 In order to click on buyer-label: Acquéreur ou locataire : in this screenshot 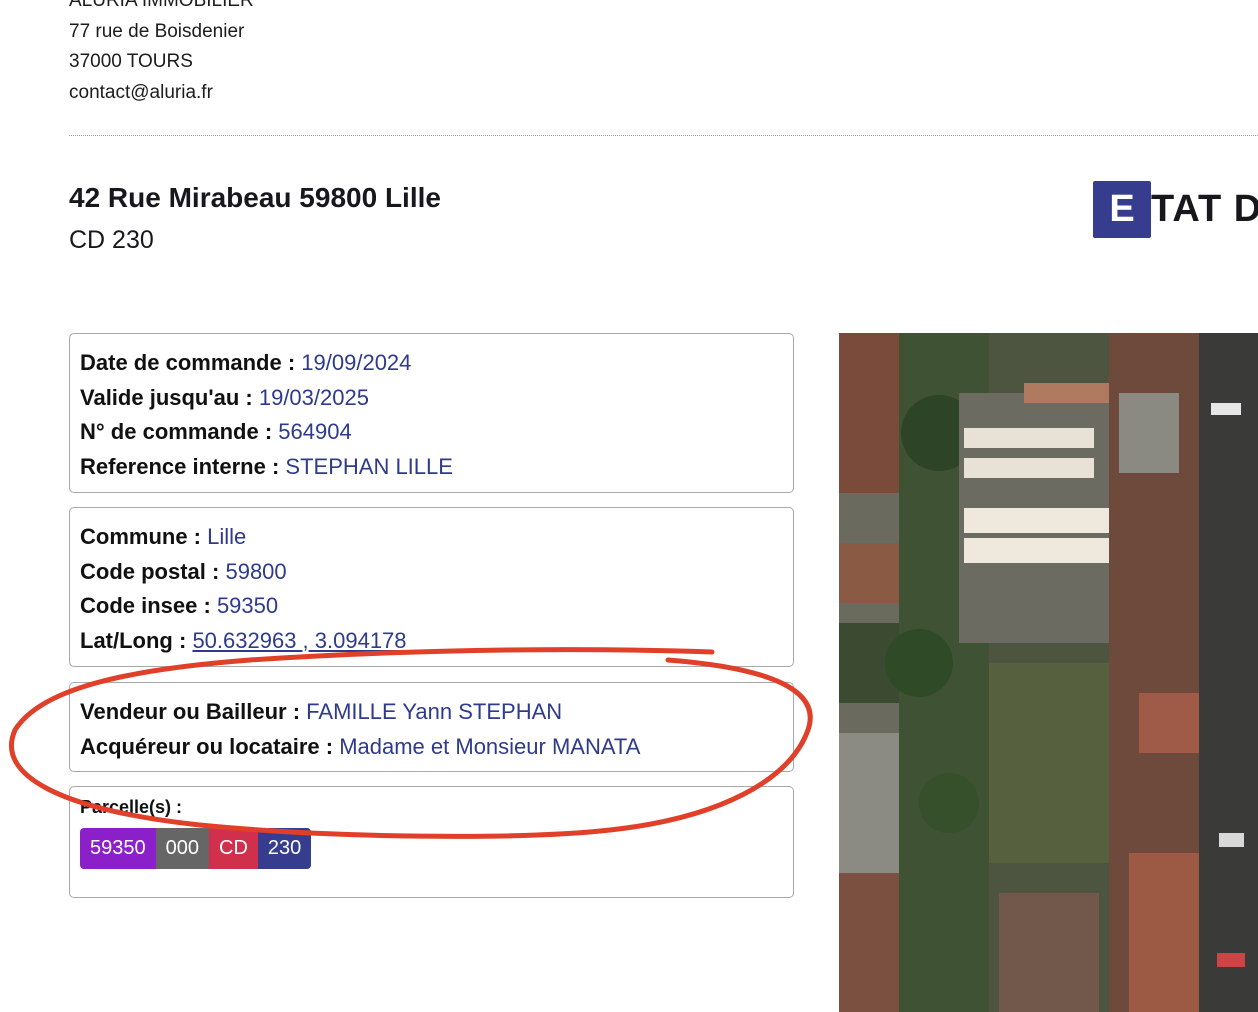, I will do `click(207, 746)`.